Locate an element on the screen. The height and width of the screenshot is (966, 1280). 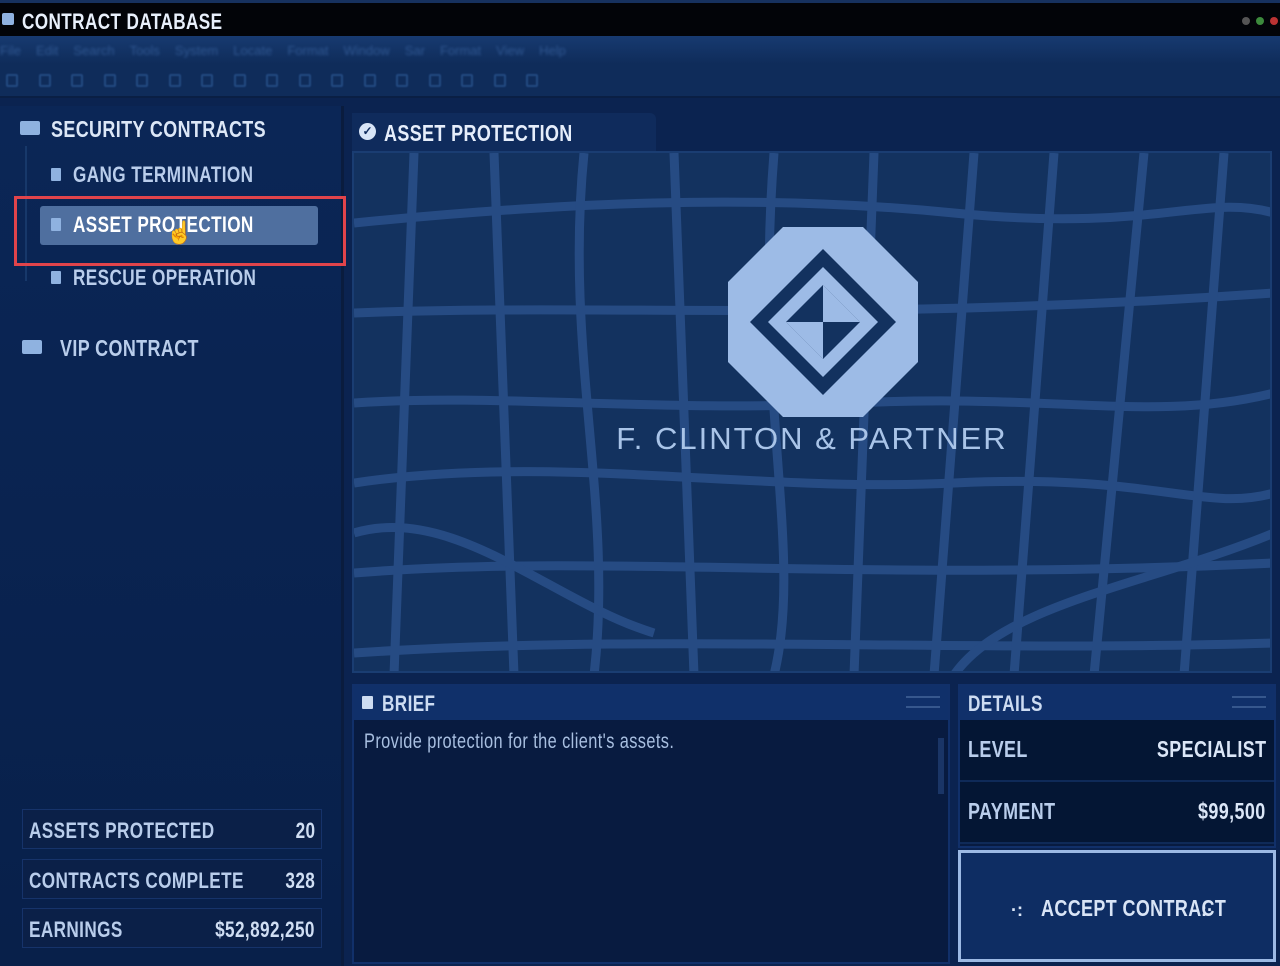
scrollbar is located at coordinates (941, 766).